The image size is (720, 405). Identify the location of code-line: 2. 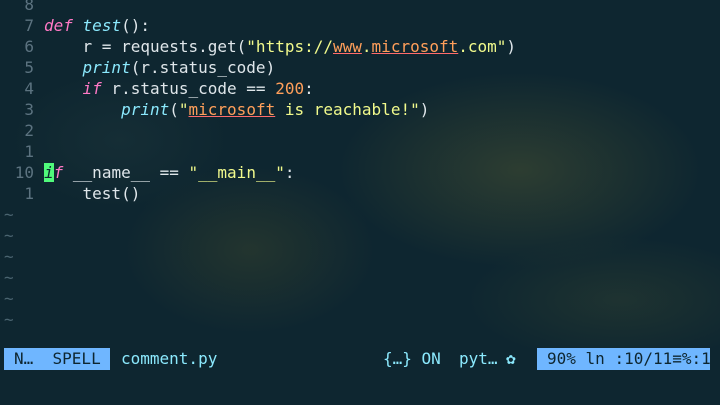
(360, 130).